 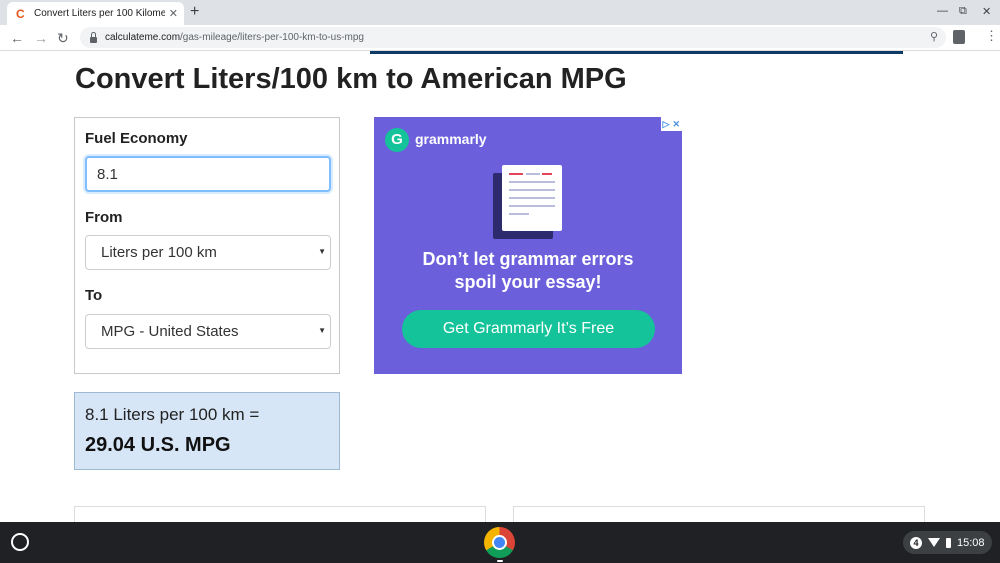 I want to click on minimize-icon: —, so click(x=942, y=11).